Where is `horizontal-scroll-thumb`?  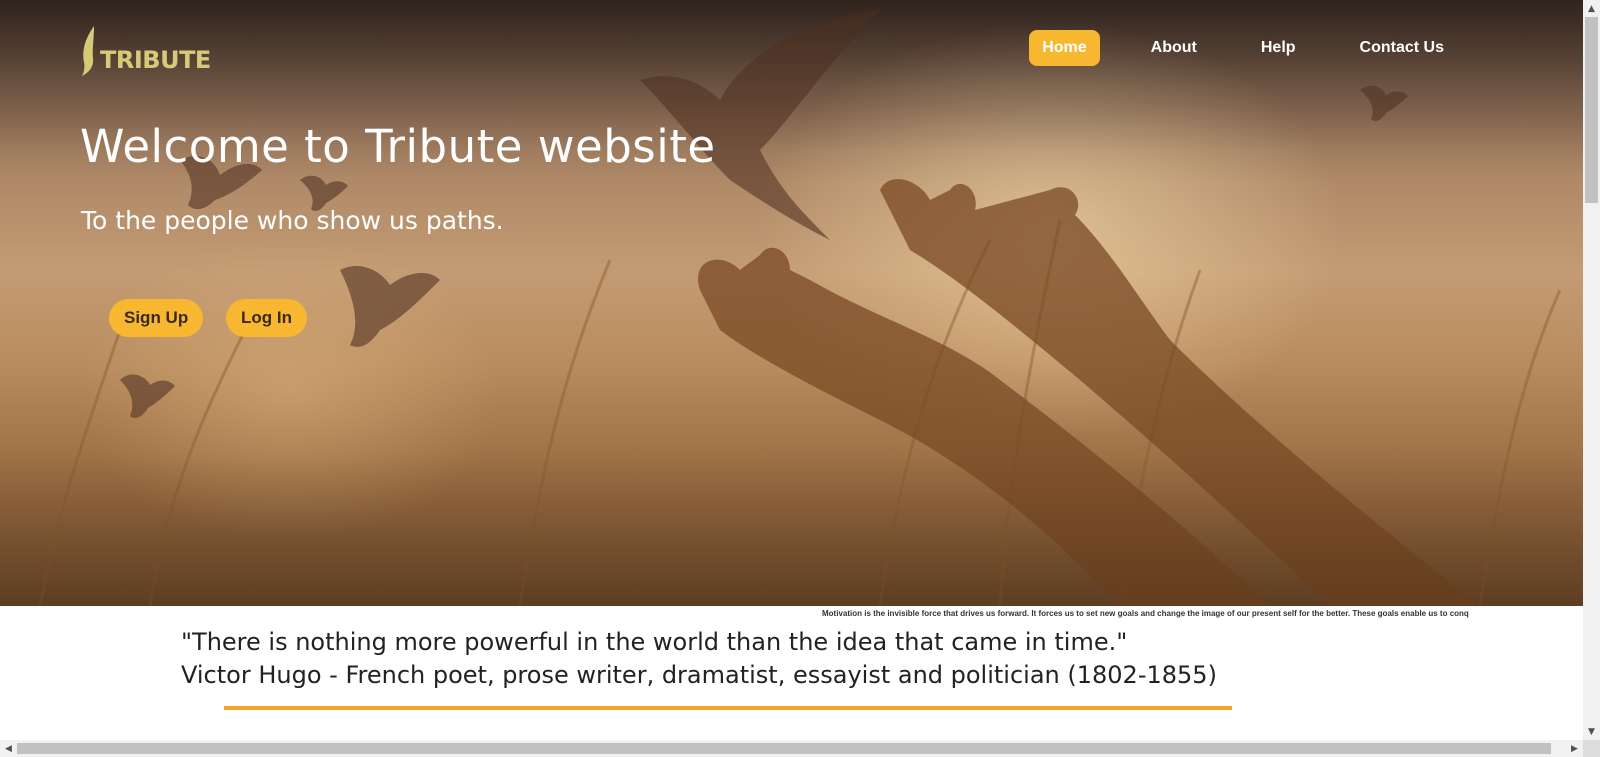 horizontal-scroll-thumb is located at coordinates (784, 748).